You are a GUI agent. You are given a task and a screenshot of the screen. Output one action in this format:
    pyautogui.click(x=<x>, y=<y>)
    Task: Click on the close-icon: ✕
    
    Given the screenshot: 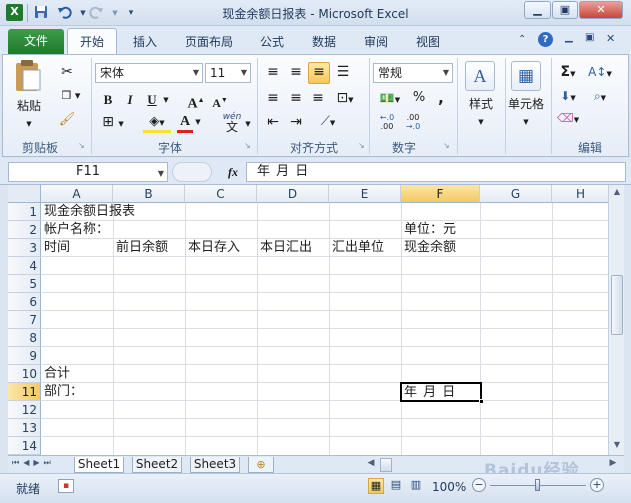 What is the action you would take?
    pyautogui.click(x=601, y=10)
    